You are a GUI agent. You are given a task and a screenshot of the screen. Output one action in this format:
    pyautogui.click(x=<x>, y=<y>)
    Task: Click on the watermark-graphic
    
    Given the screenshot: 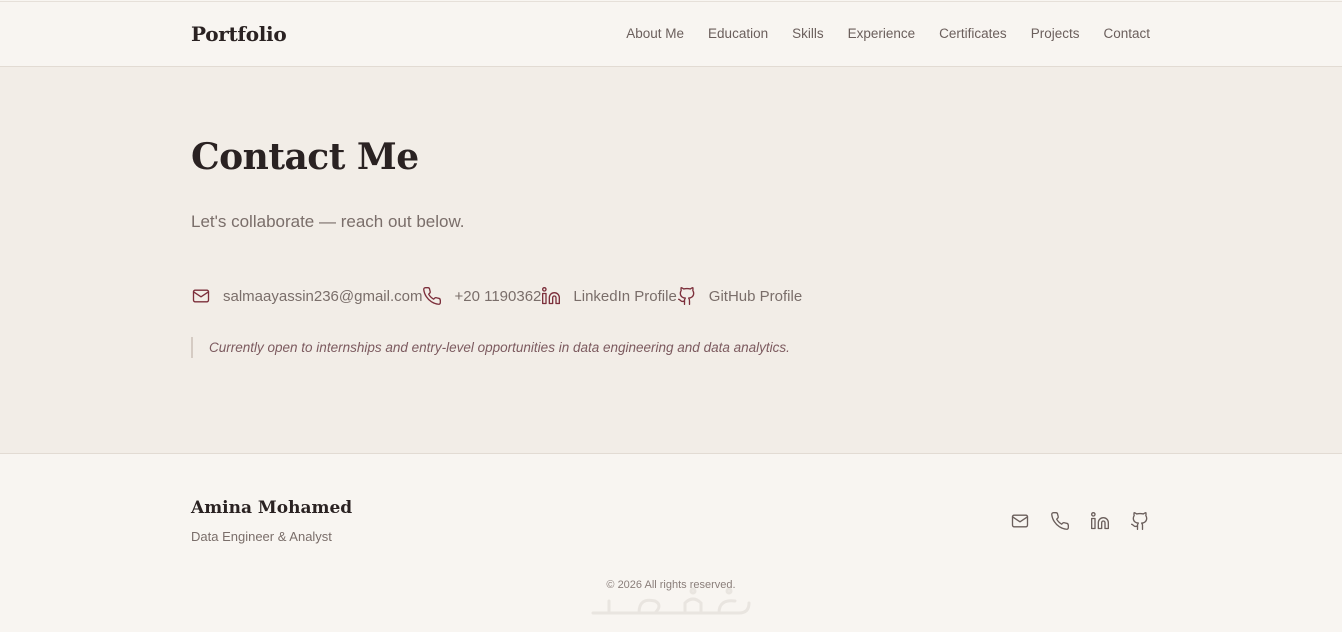 What is the action you would take?
    pyautogui.click(x=671, y=601)
    